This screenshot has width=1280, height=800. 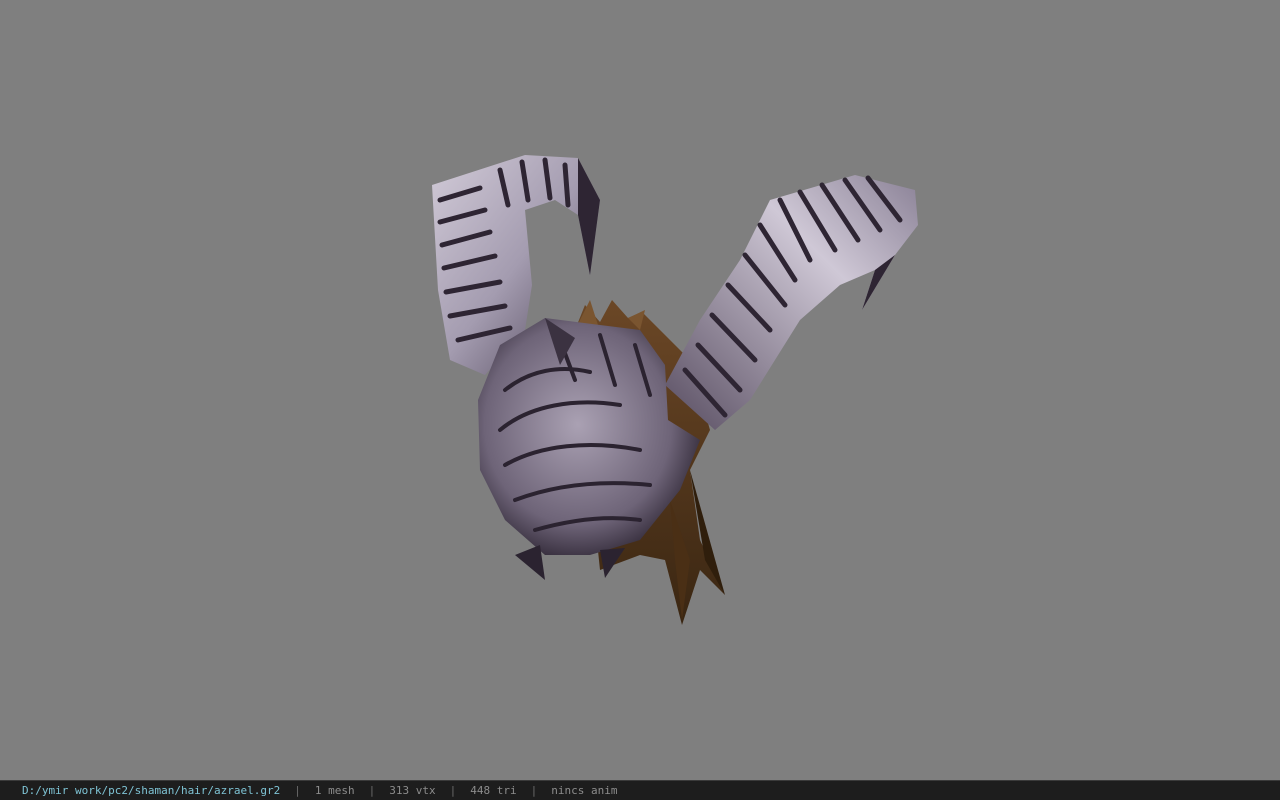 I want to click on mesh-count-label: 1 mesh, so click(x=334, y=790).